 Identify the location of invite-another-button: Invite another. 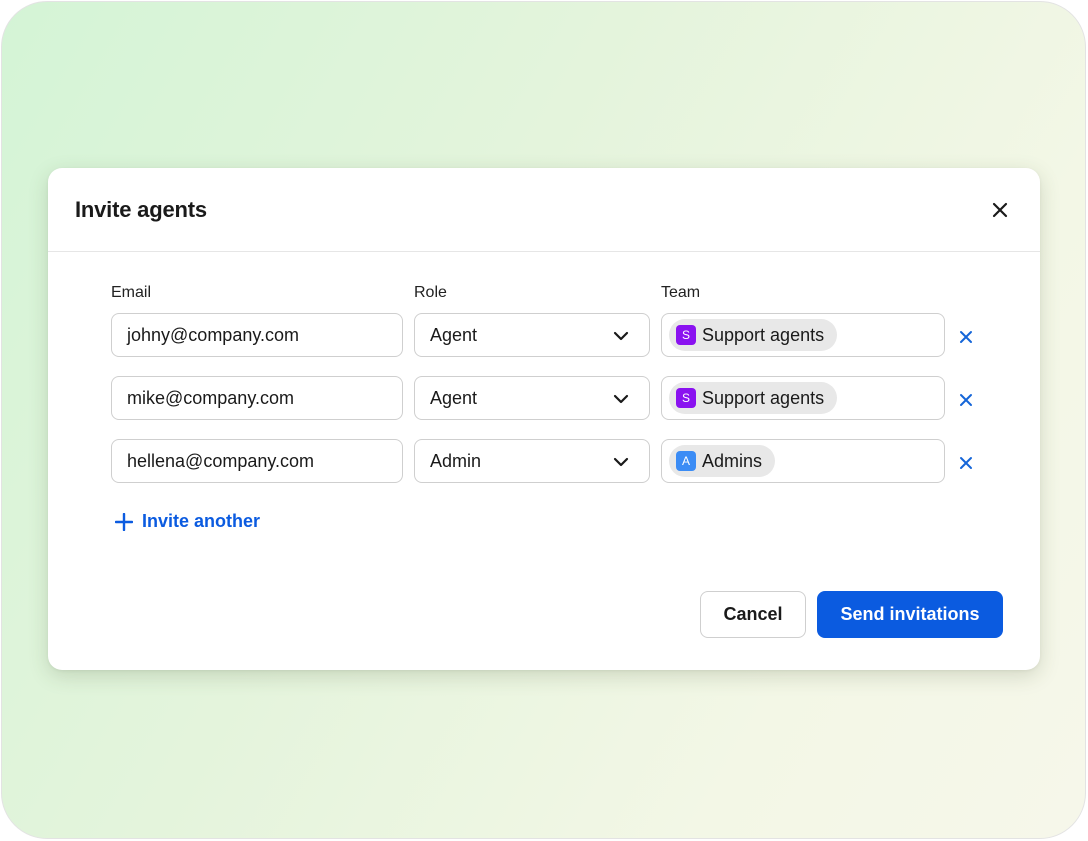
(187, 521).